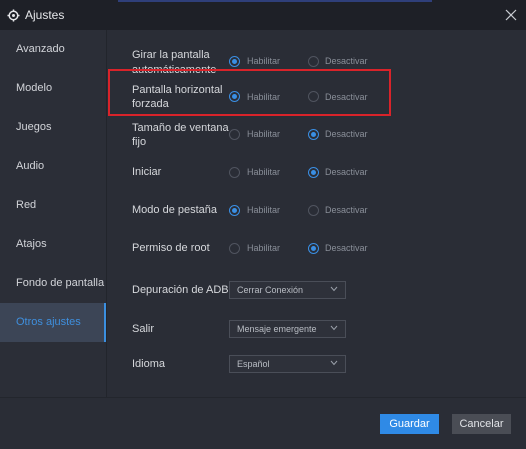 The height and width of the screenshot is (449, 526). Describe the element at coordinates (53, 205) in the screenshot. I see `sidebar-item-red: Red` at that location.